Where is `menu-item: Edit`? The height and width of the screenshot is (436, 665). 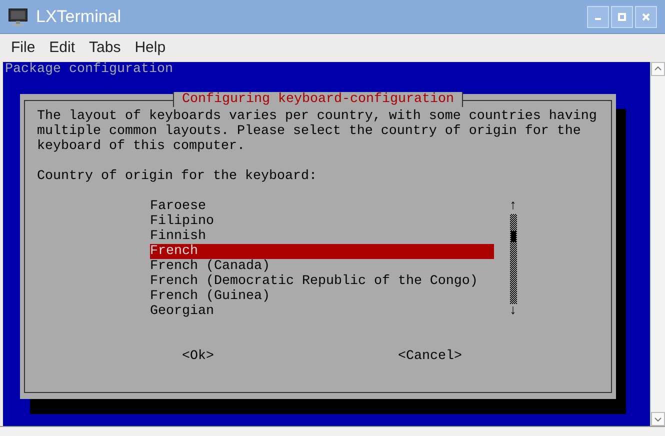 menu-item: Edit is located at coordinates (62, 48).